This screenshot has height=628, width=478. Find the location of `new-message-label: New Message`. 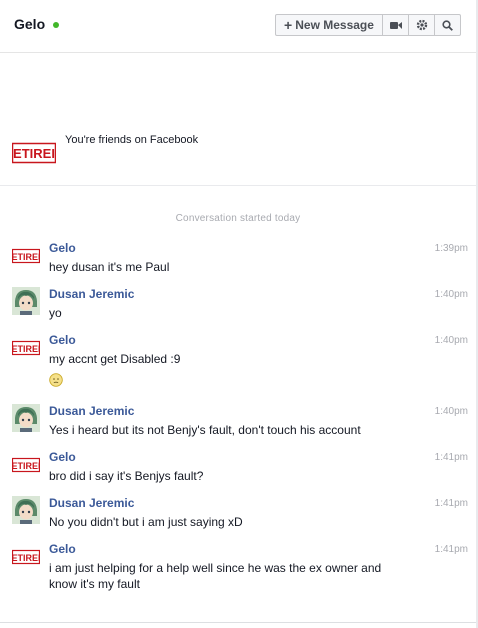

new-message-label: New Message is located at coordinates (334, 25).